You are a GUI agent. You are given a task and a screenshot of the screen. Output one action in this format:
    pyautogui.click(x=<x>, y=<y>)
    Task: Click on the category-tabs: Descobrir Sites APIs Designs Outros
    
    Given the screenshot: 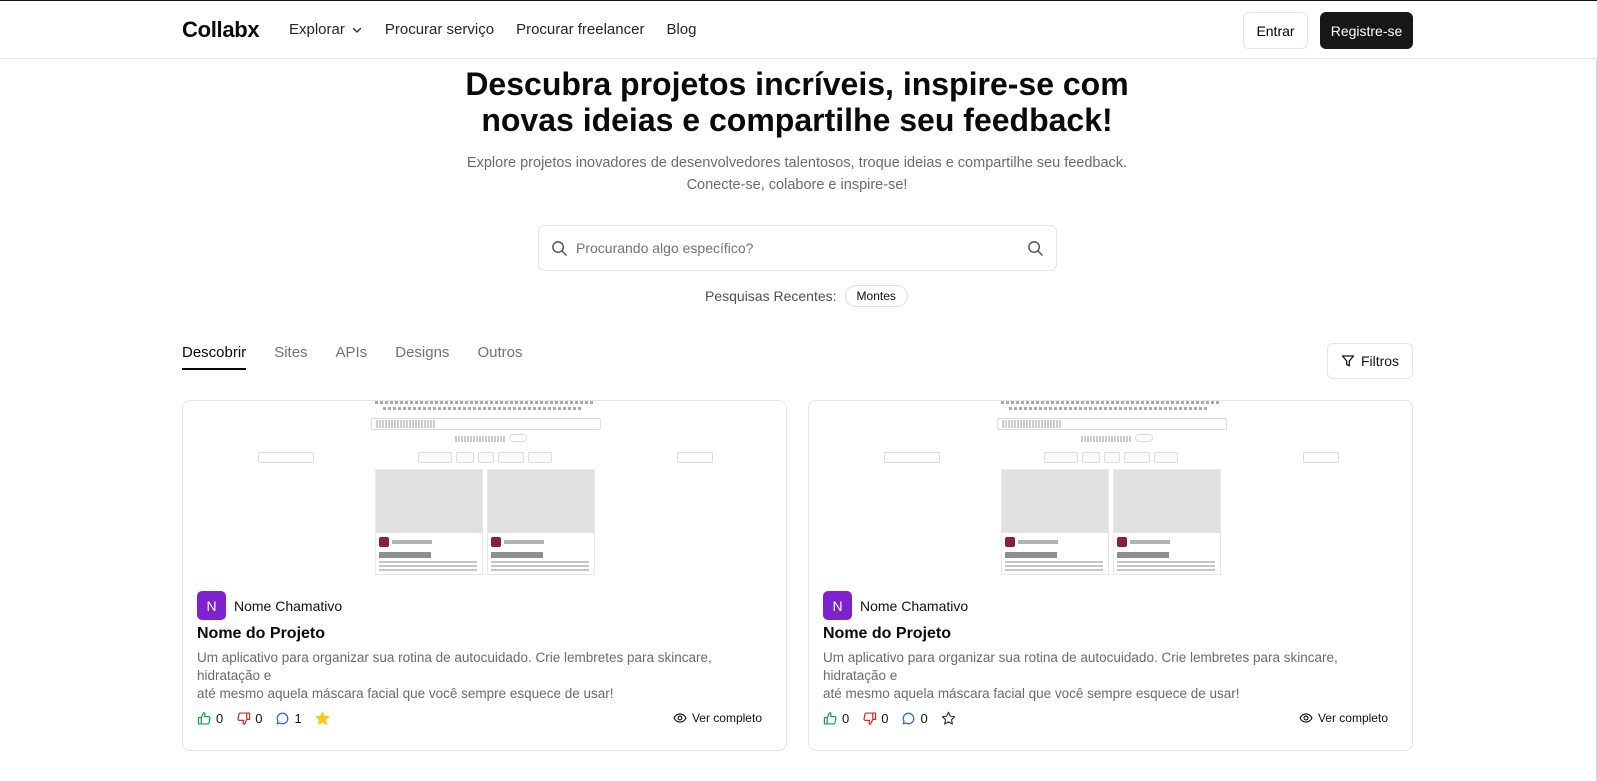 What is the action you would take?
    pyautogui.click(x=352, y=357)
    